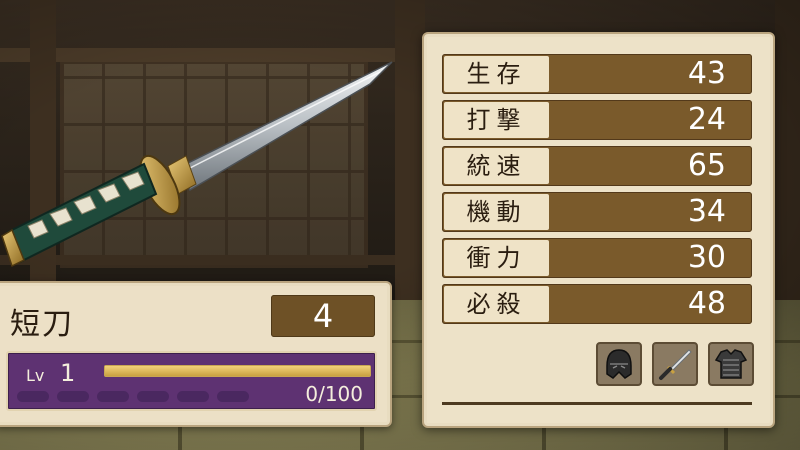  I want to click on equip-slot-armor, so click(731, 364).